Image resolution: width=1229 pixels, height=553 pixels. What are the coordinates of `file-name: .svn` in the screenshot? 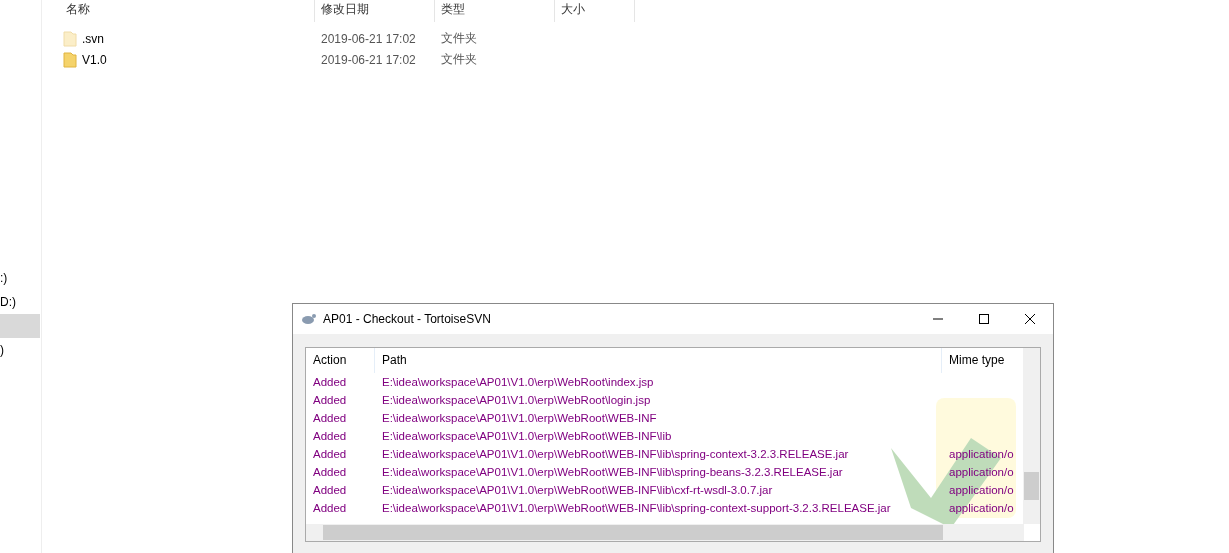 It's located at (93, 38).